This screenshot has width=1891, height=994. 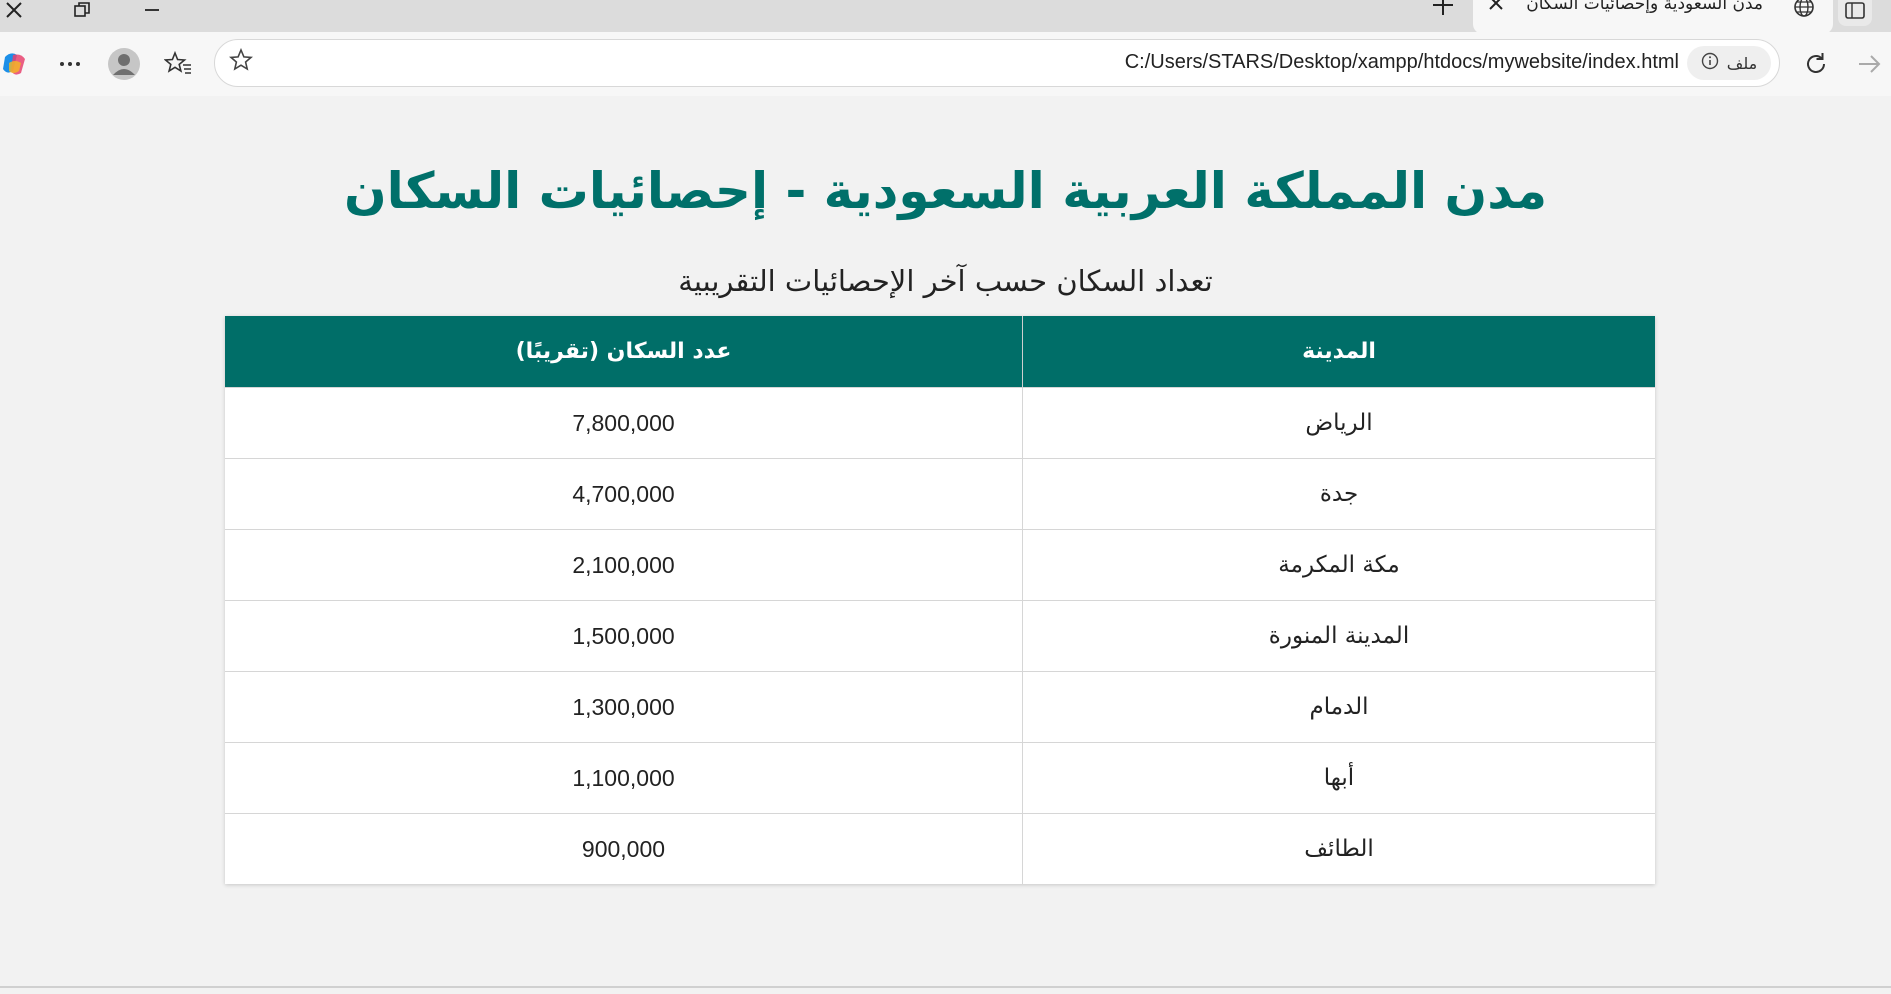 What do you see at coordinates (624, 565) in the screenshot?
I see `population-cell: 2,100,000` at bounding box center [624, 565].